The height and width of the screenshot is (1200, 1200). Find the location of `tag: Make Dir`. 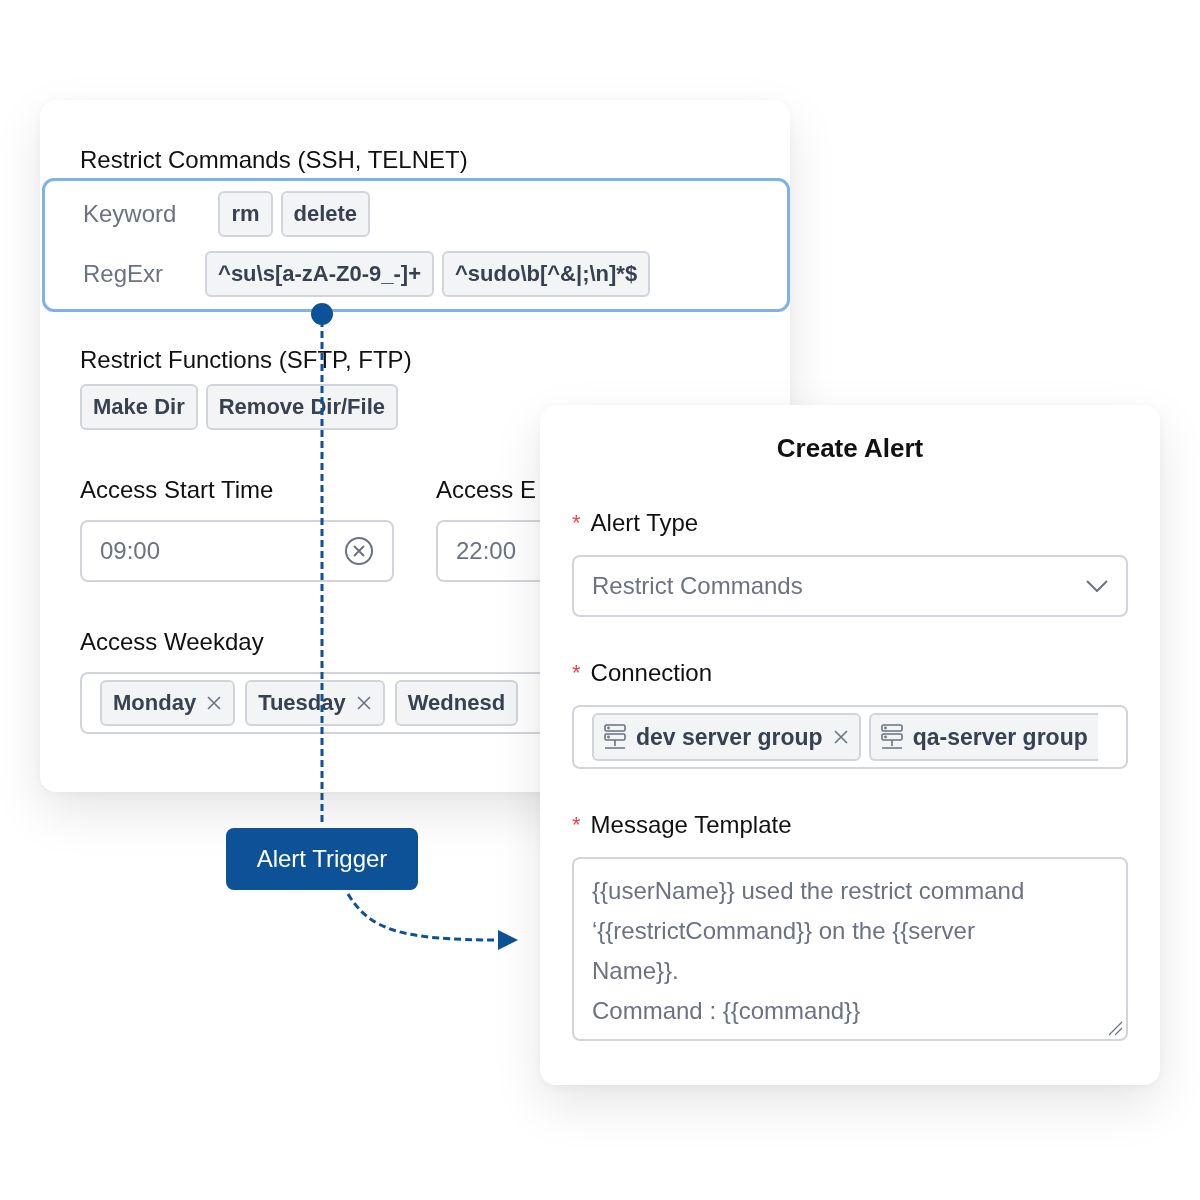

tag: Make Dir is located at coordinates (139, 407).